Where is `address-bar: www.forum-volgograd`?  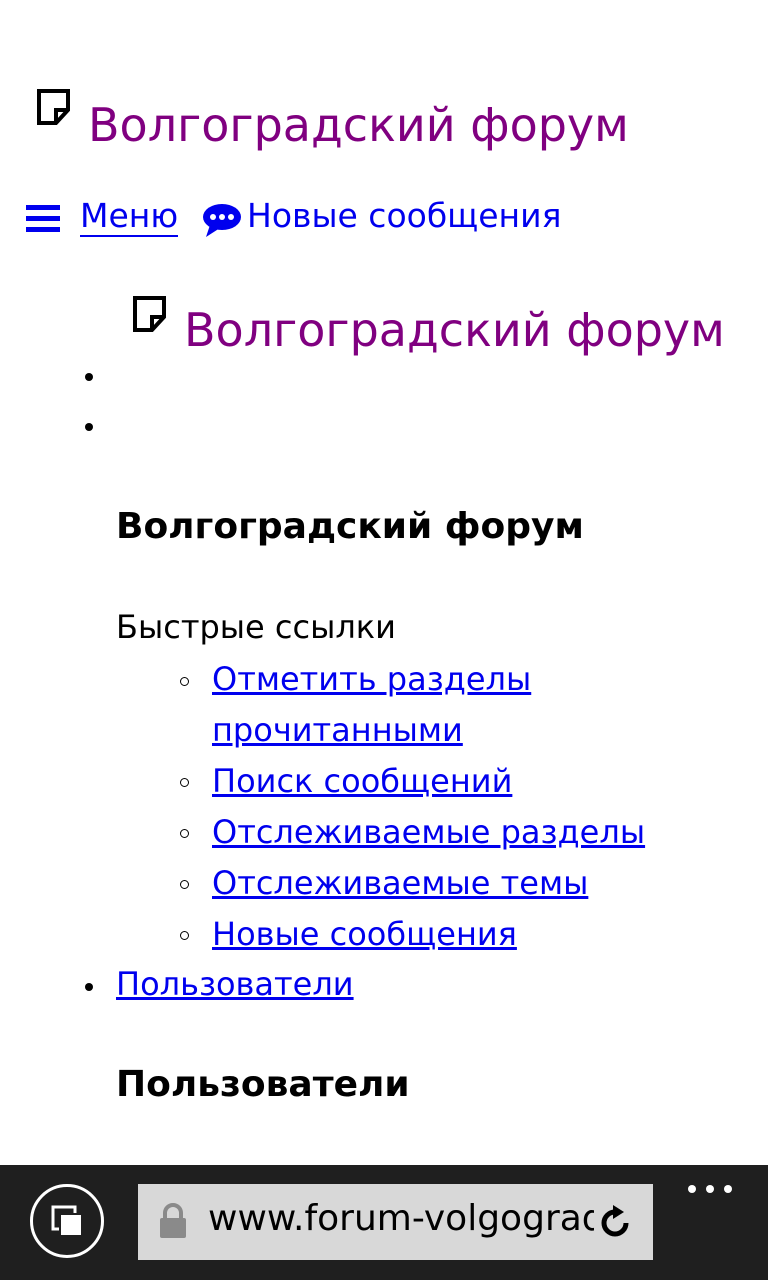
address-bar: www.forum-volgograd is located at coordinates (395, 1222).